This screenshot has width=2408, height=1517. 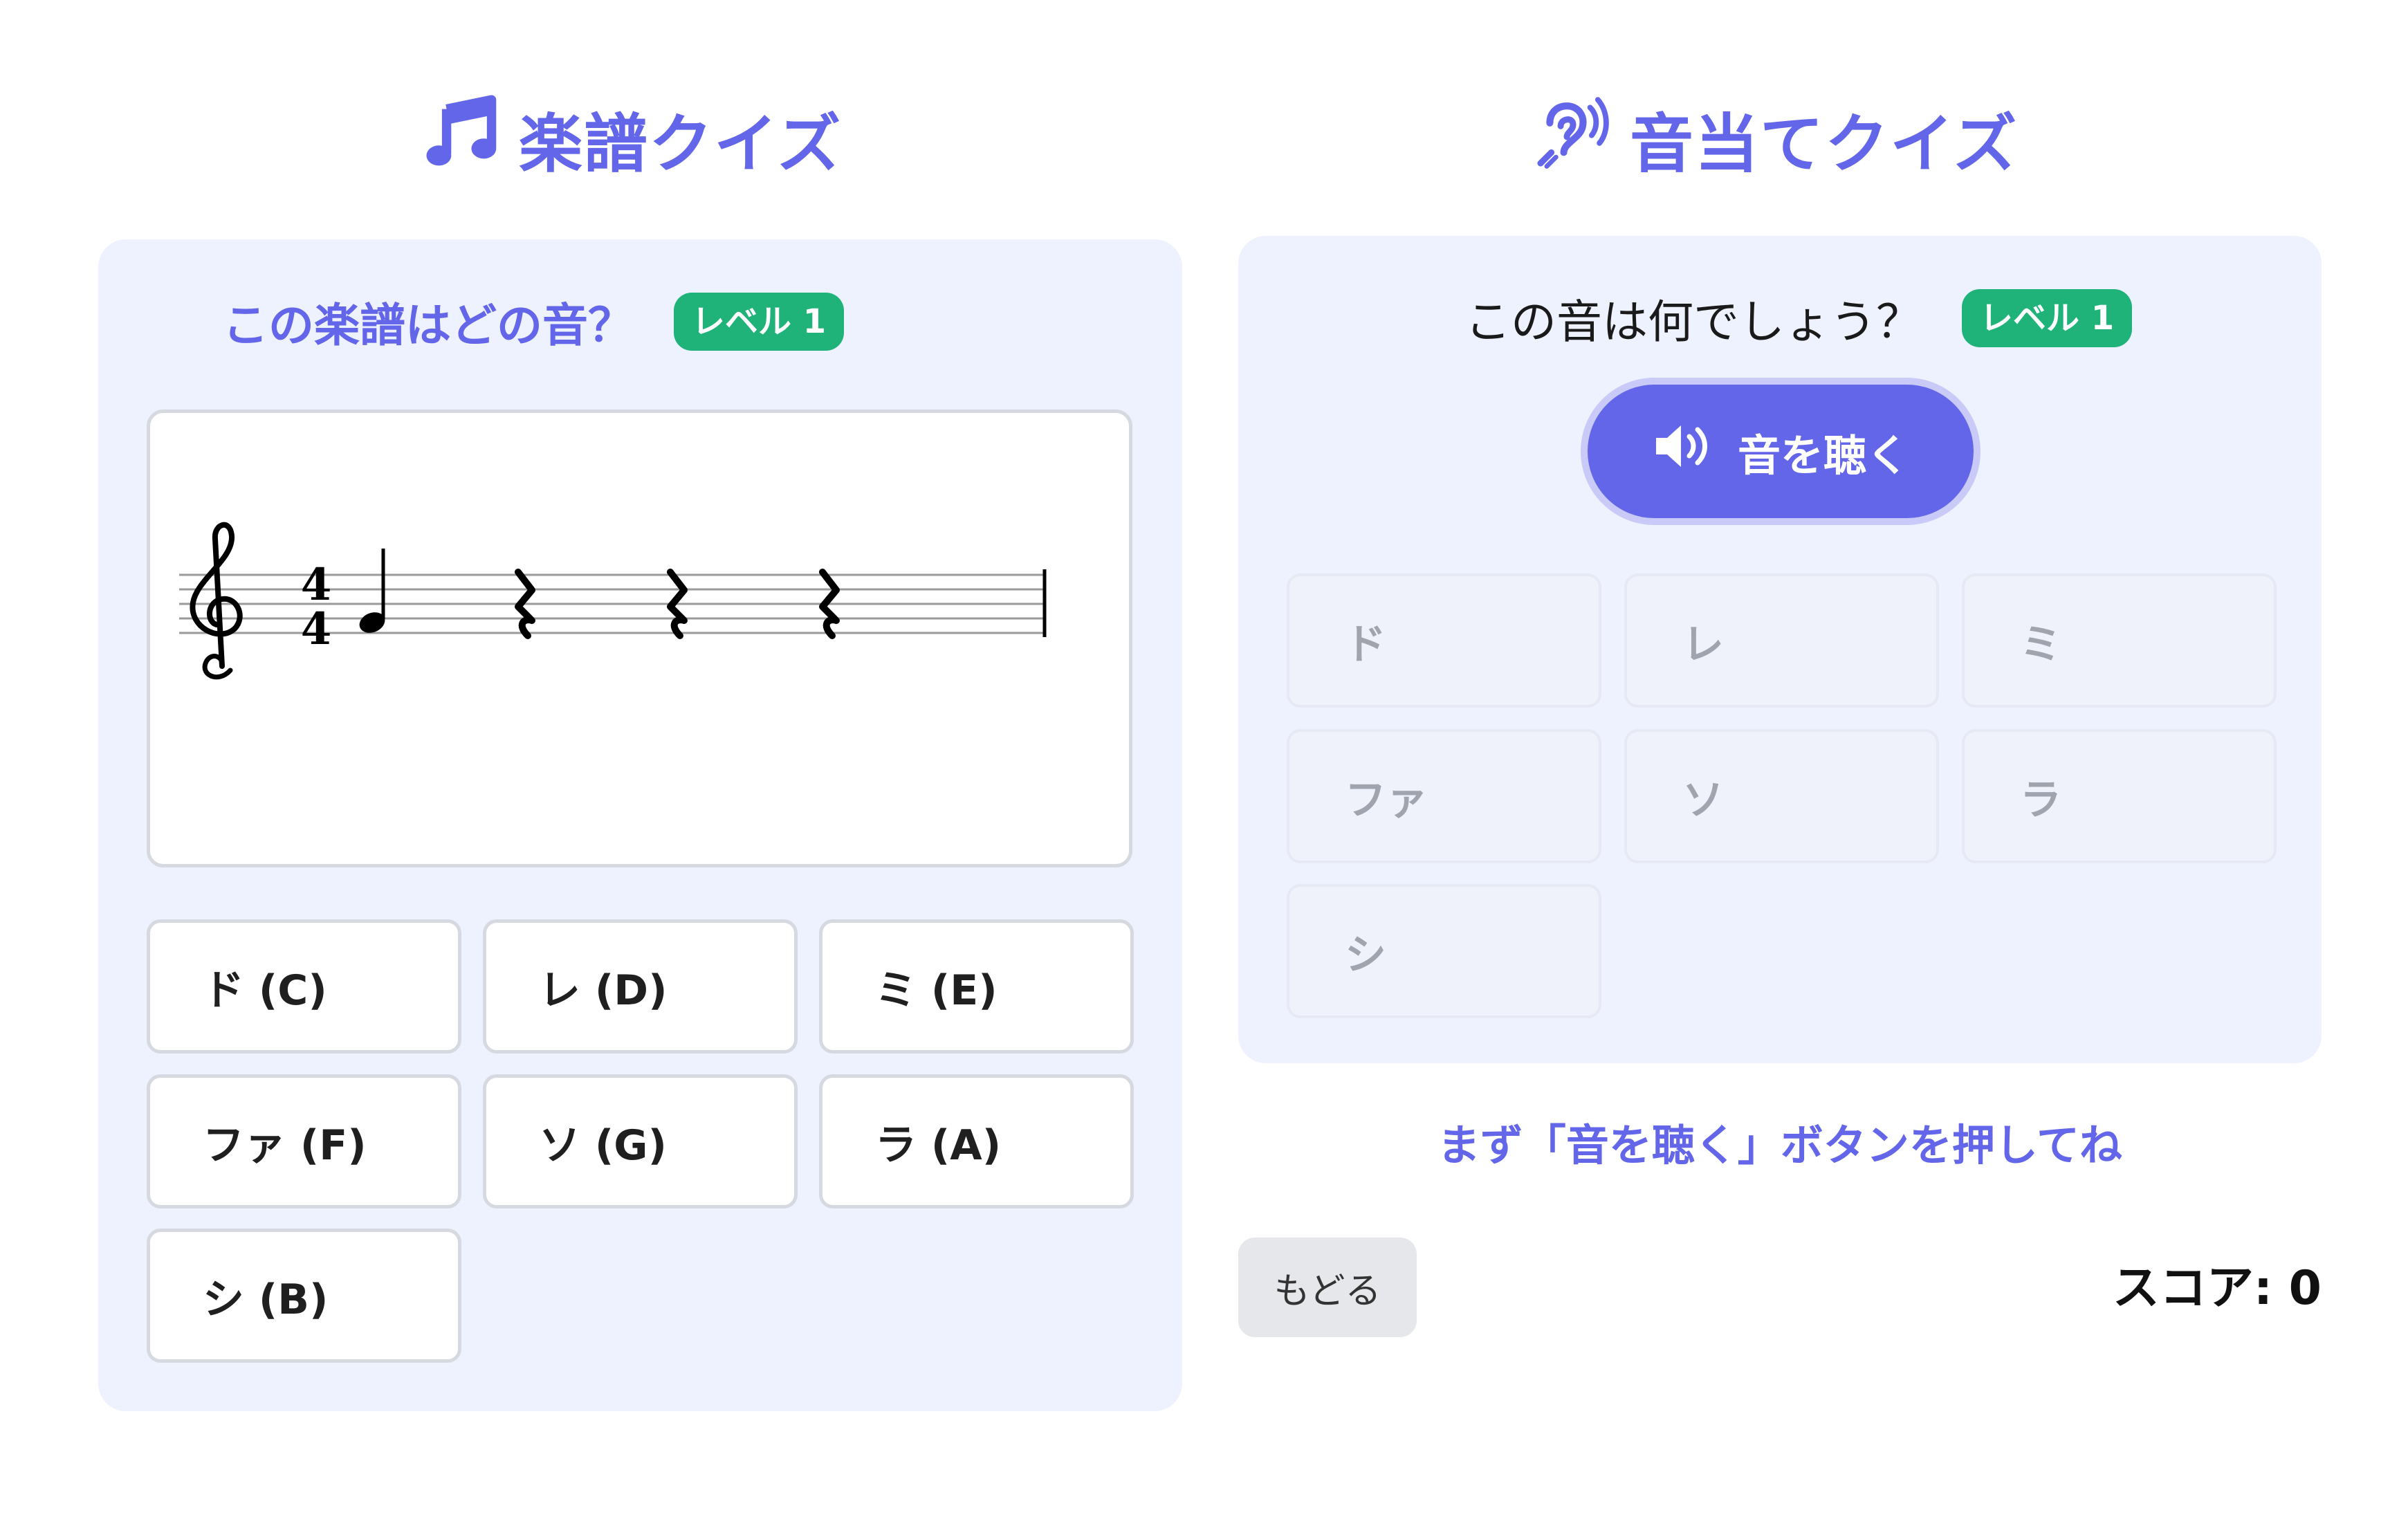 I want to click on ear-answer-button-si: シ, so click(x=1444, y=951).